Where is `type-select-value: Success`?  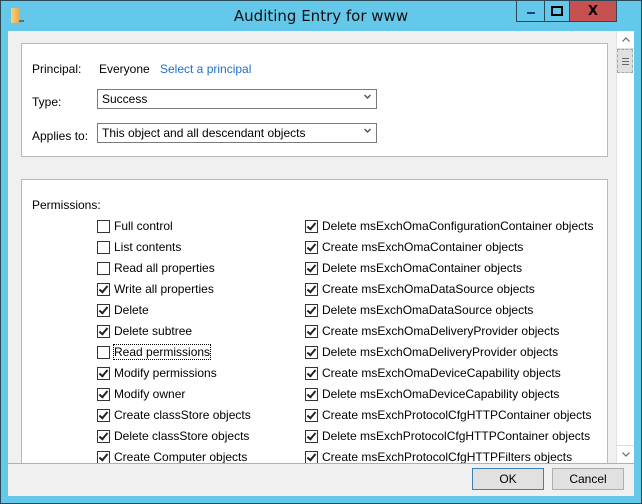
type-select-value: Success is located at coordinates (125, 99).